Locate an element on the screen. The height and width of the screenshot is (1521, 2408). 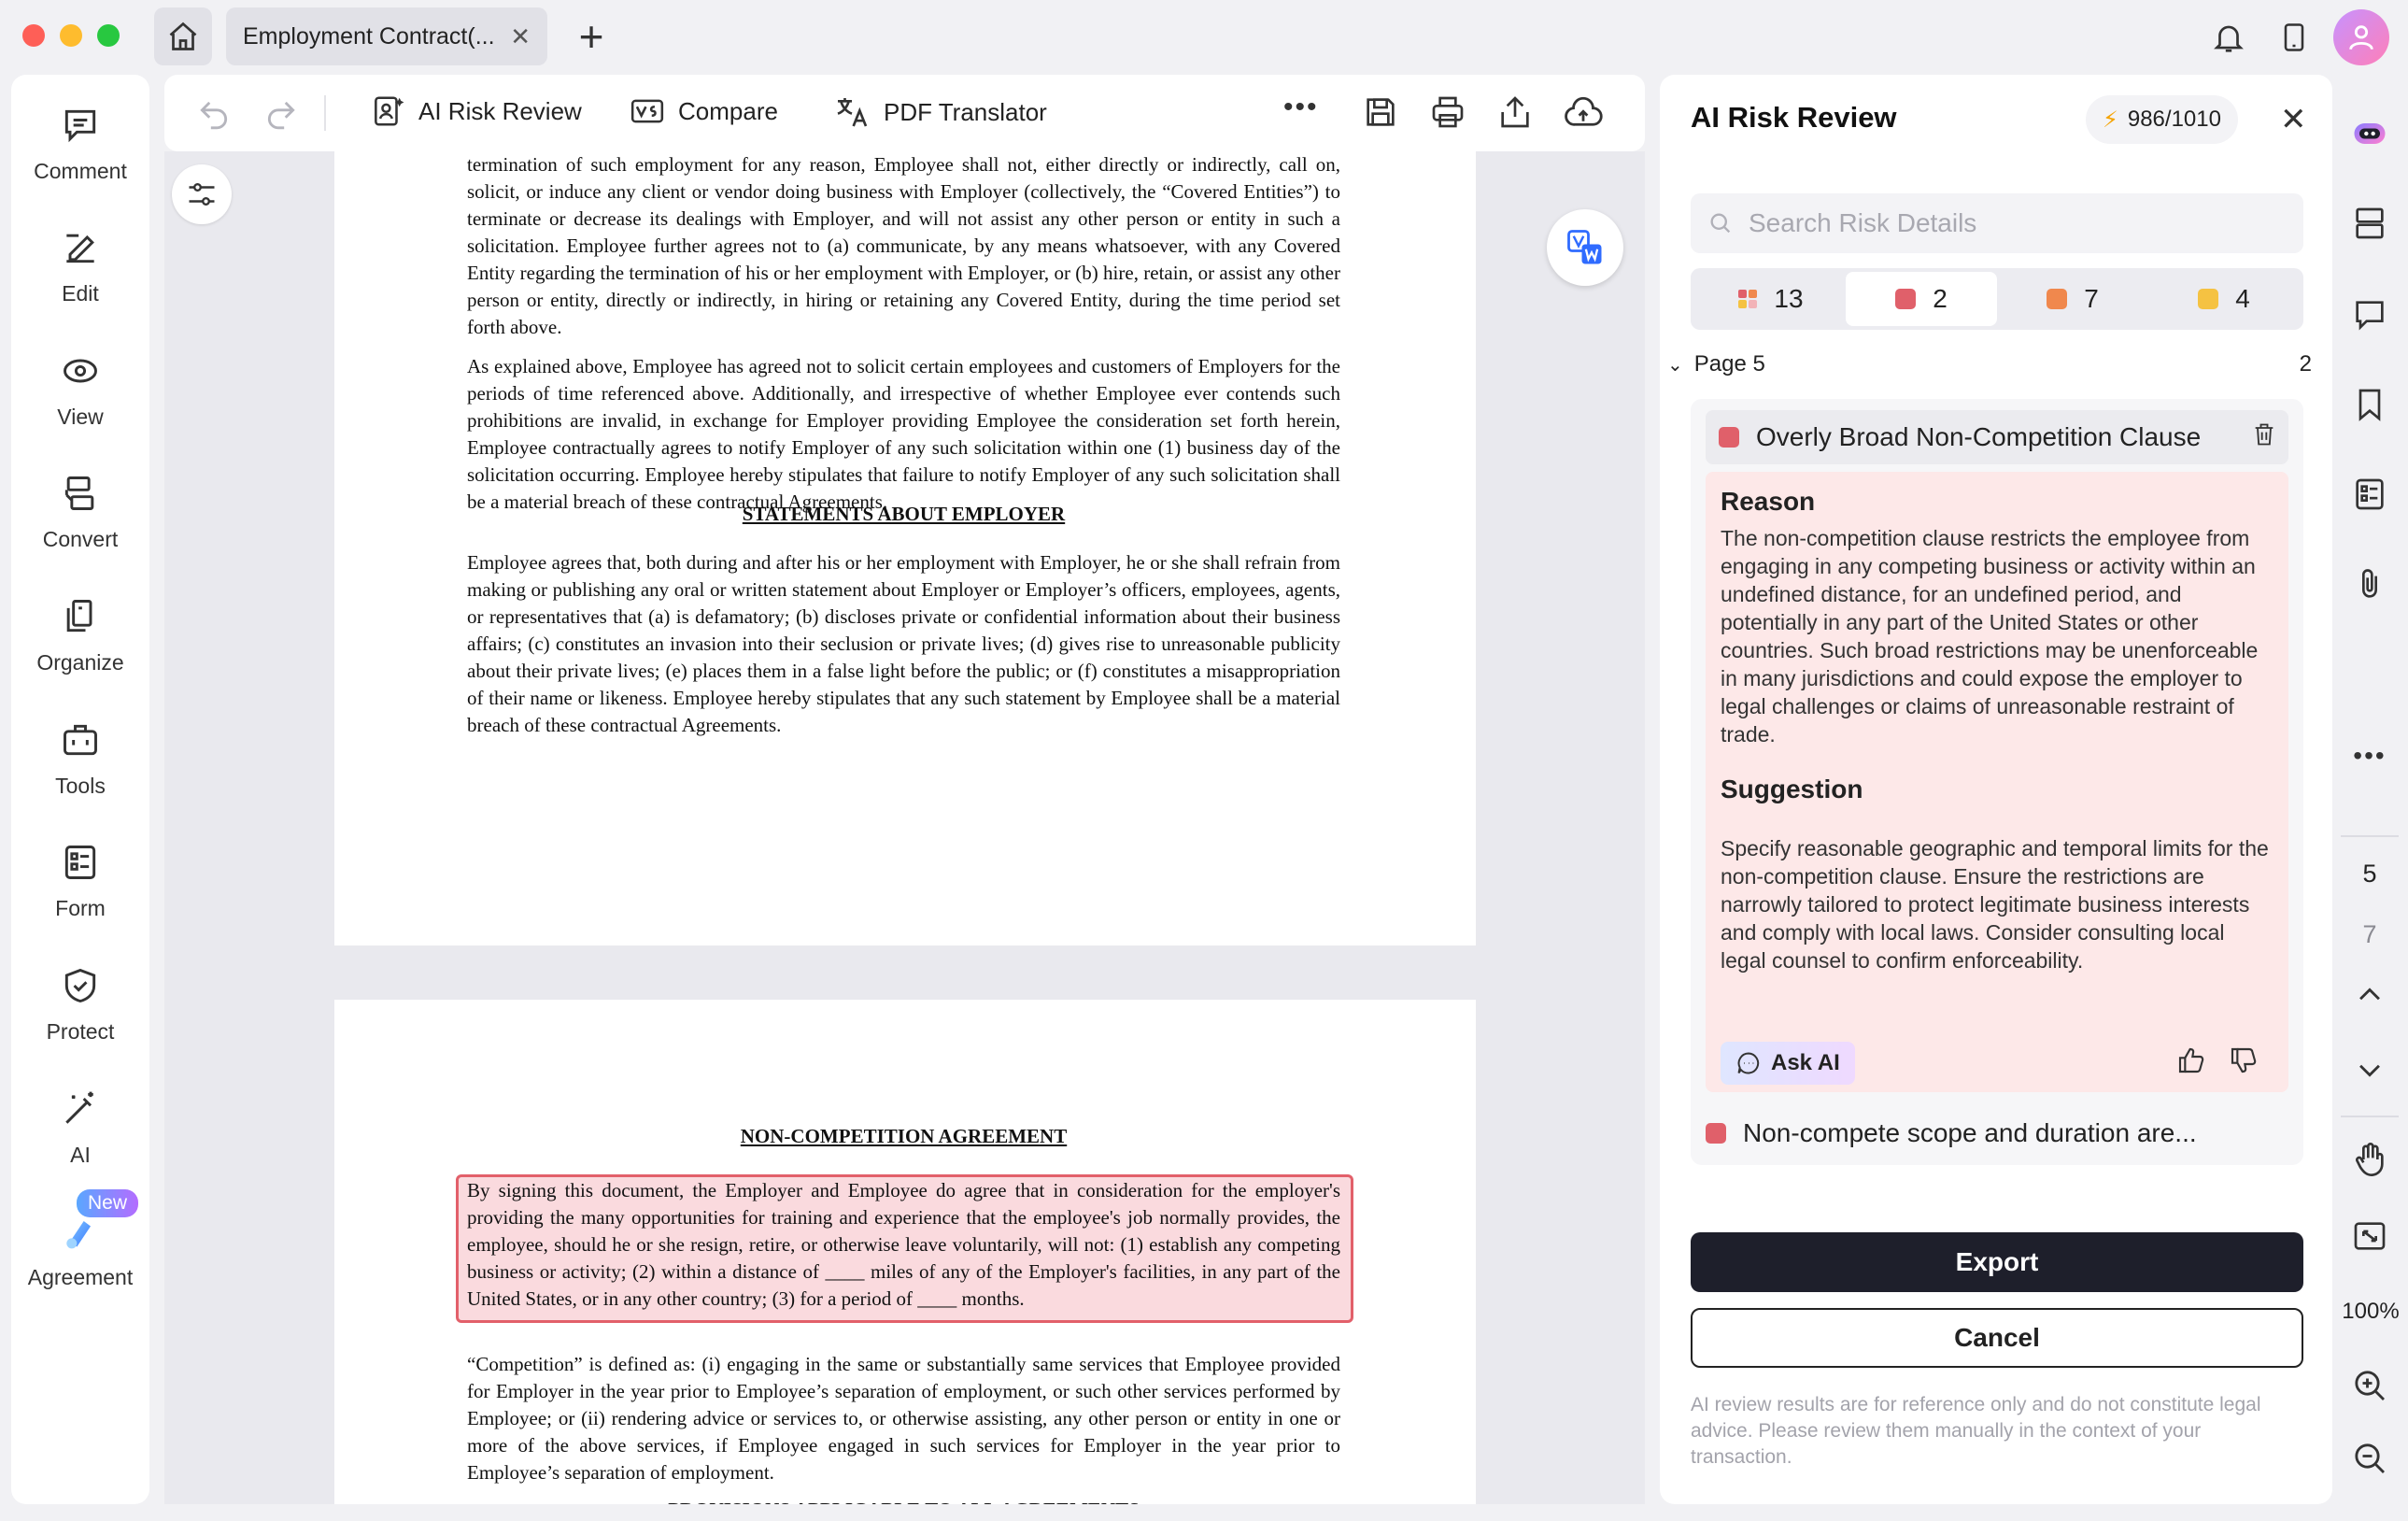
layout-icon is located at coordinates (2370, 223).